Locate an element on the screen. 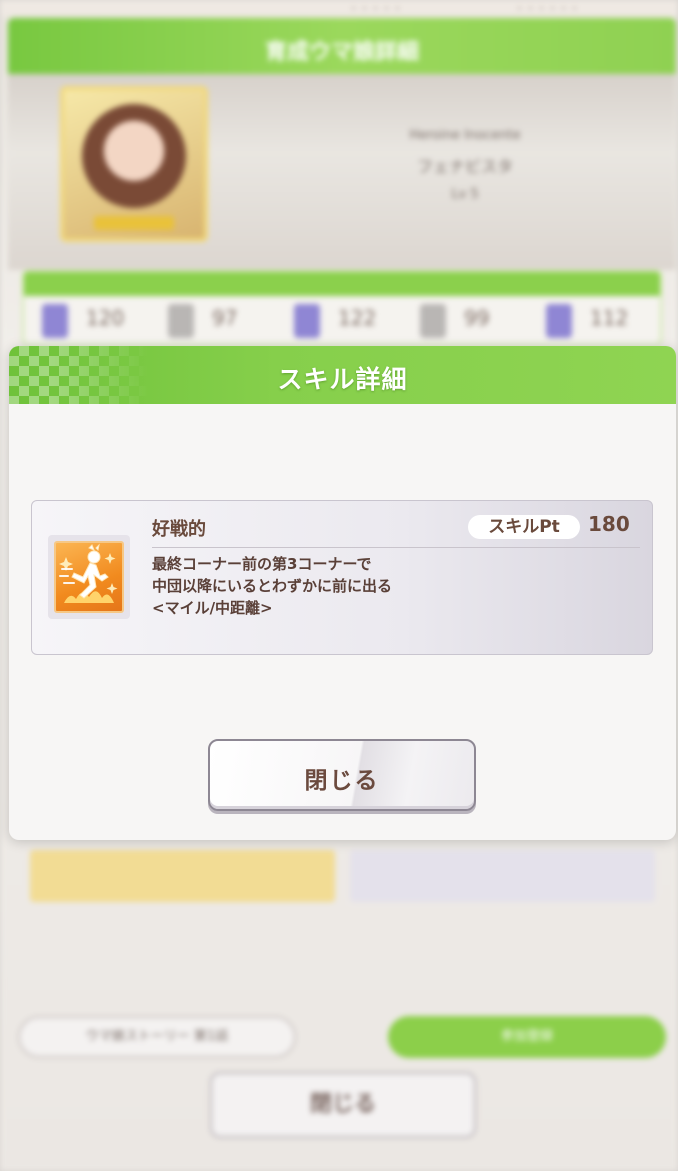  skill-description-line: 最終コーナー前の第3コーナーで is located at coordinates (262, 564).